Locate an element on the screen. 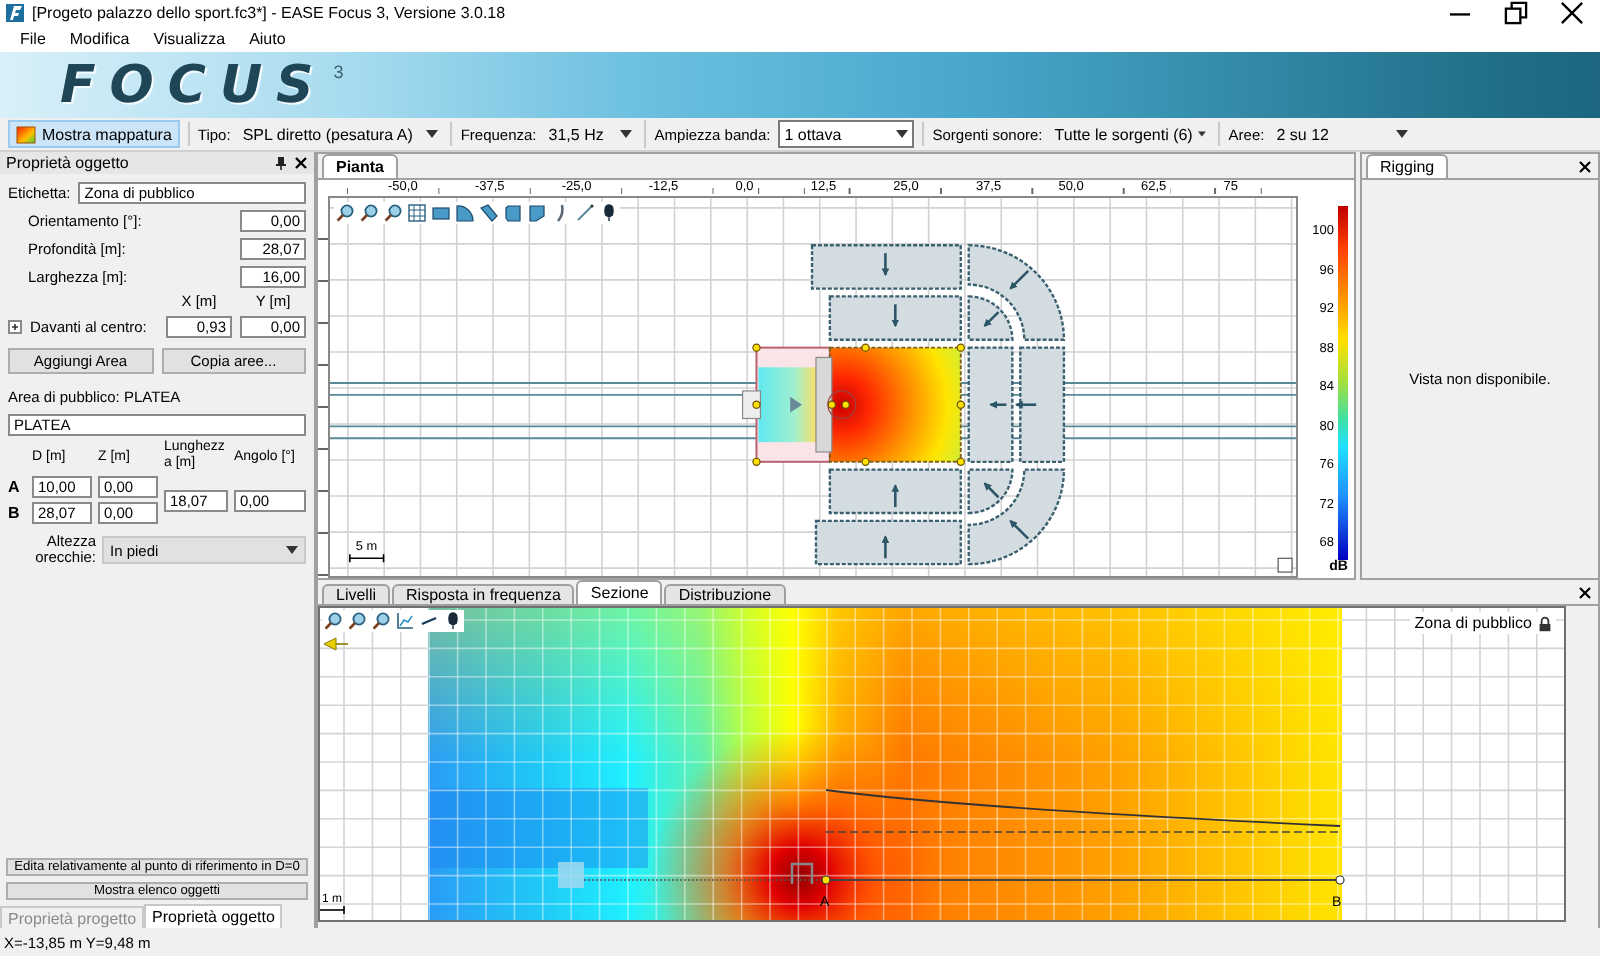 Image resolution: width=1600 pixels, height=956 pixels. row-label: A is located at coordinates (15, 487).